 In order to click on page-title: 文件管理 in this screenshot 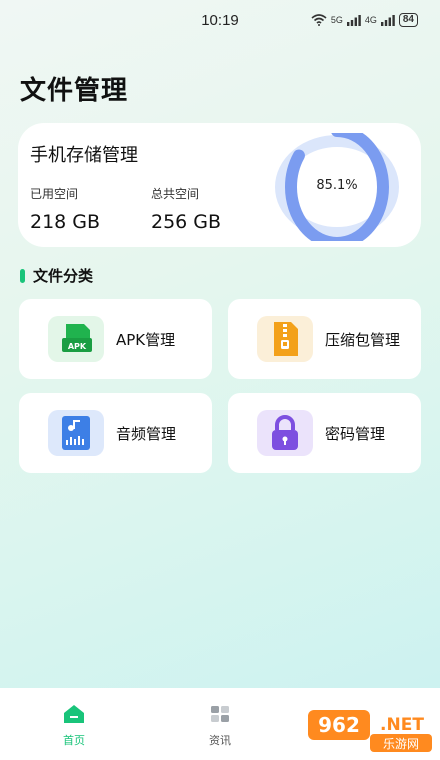, I will do `click(74, 91)`.